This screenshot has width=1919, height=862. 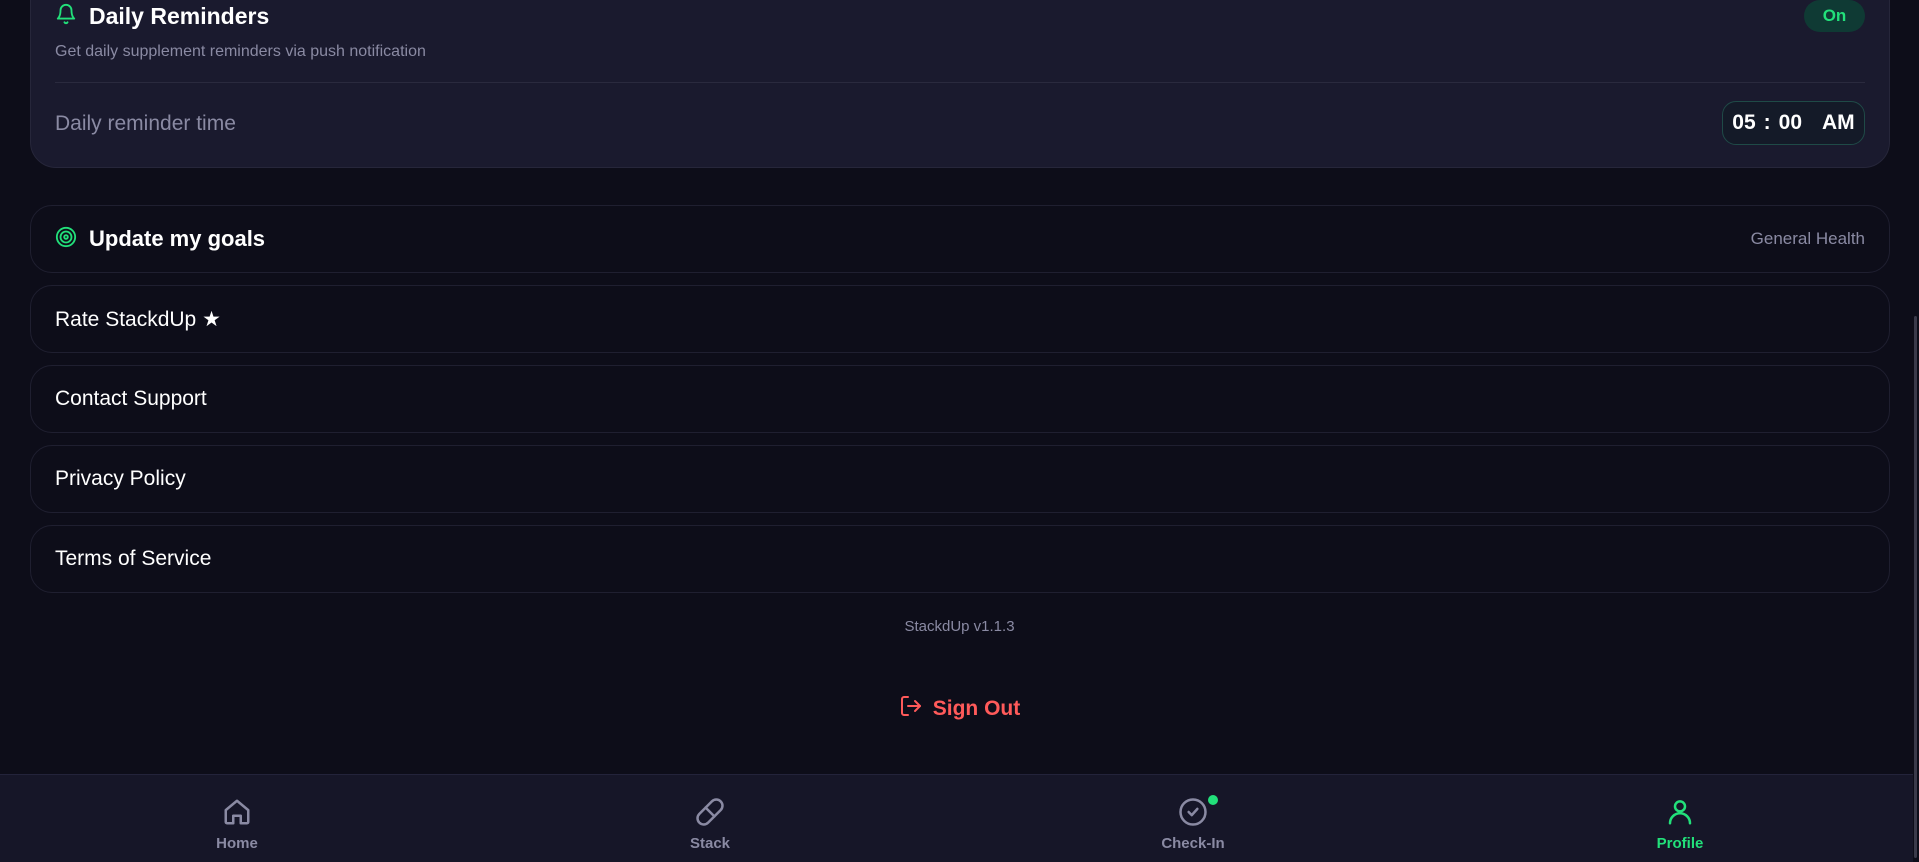 I want to click on scrollbar, so click(x=1916, y=431).